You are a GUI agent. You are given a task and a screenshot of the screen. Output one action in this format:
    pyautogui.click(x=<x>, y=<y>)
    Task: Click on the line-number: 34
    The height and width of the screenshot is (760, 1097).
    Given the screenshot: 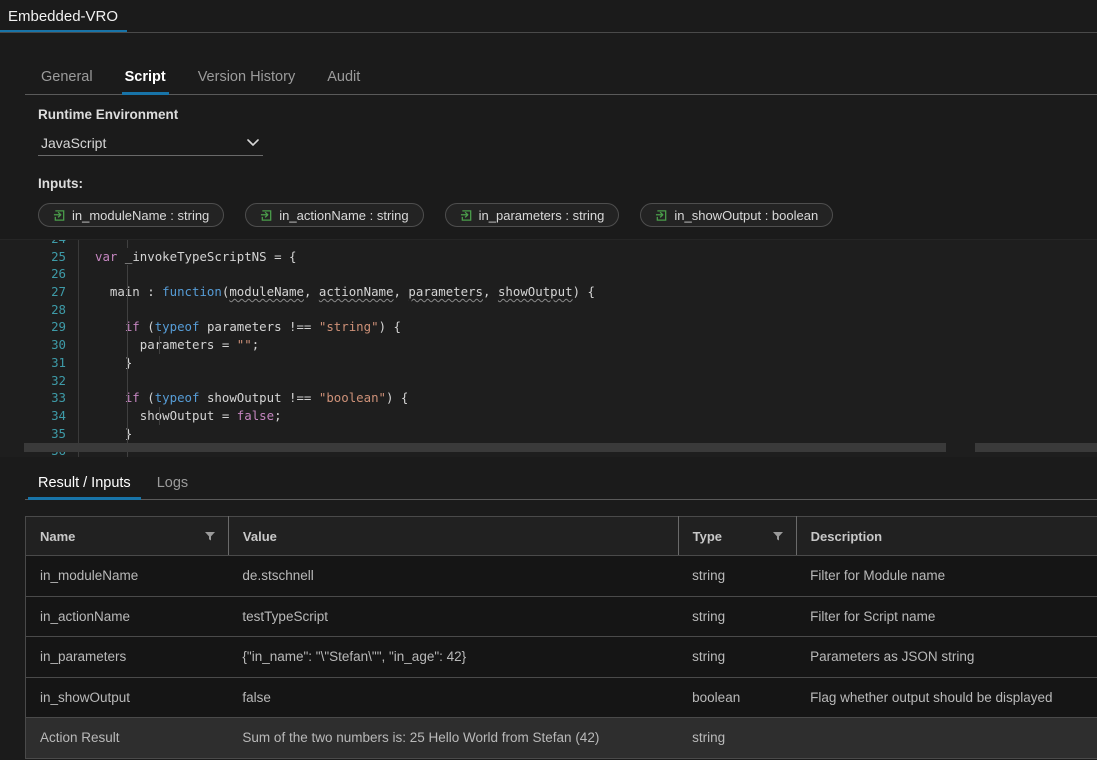 What is the action you would take?
    pyautogui.click(x=58, y=415)
    